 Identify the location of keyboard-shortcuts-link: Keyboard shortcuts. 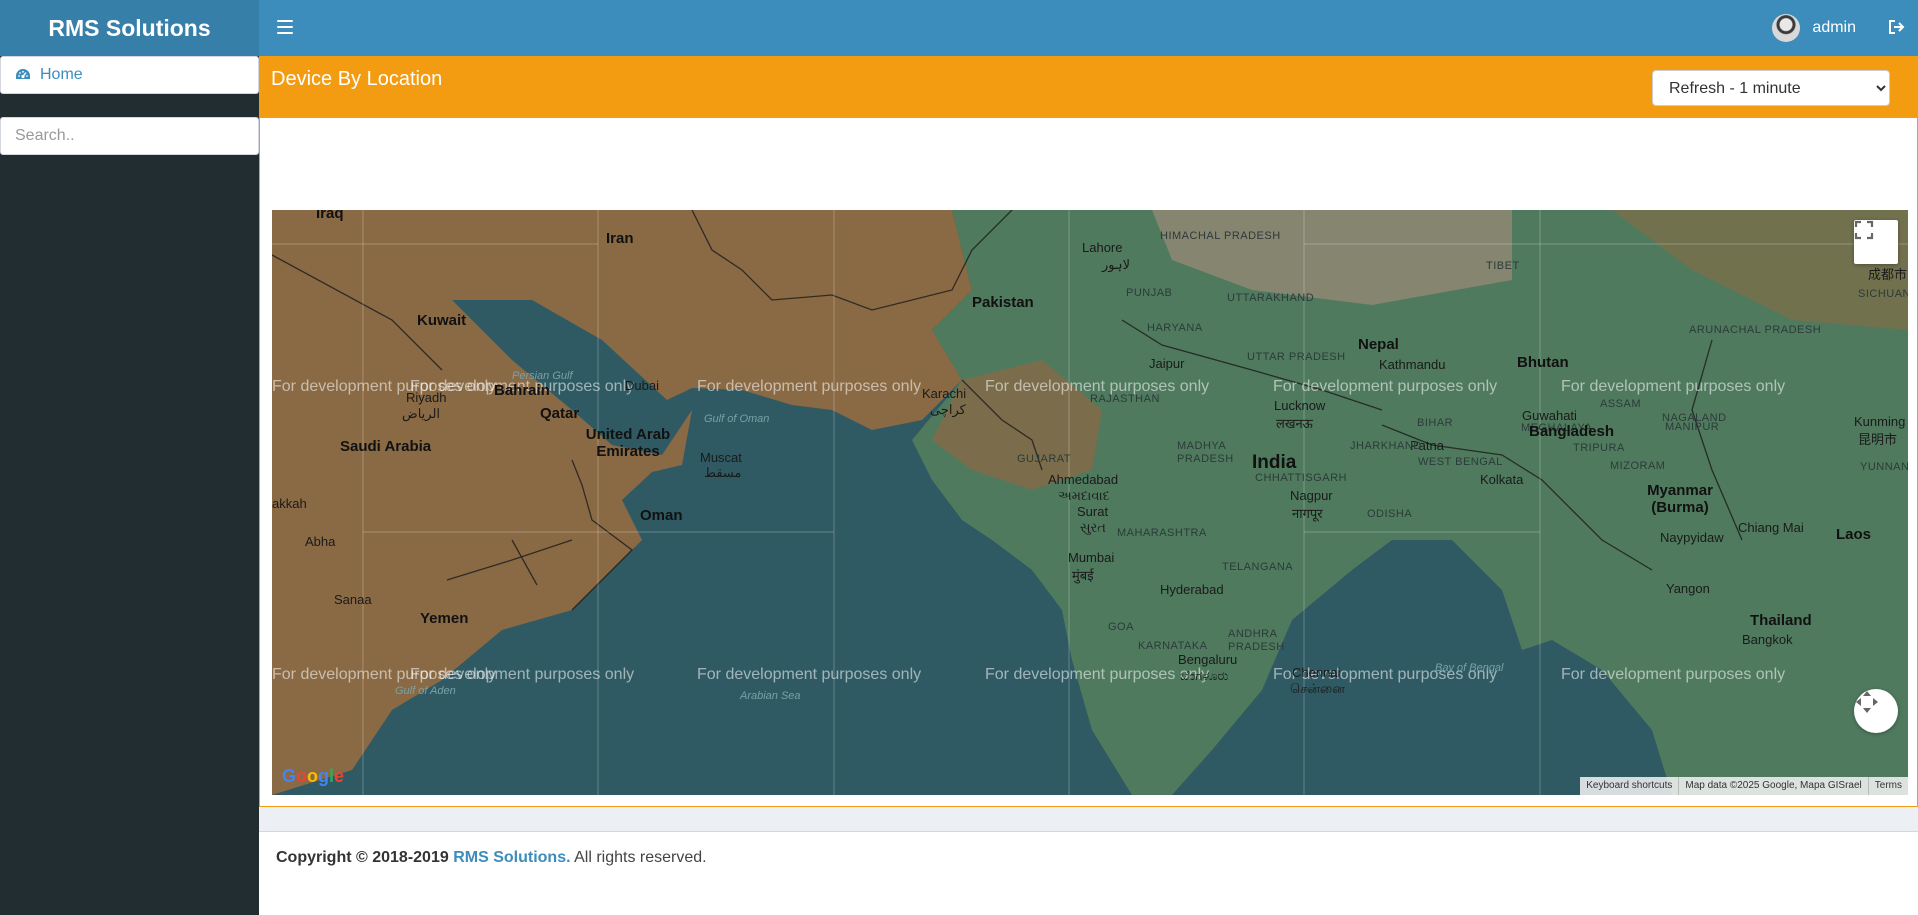
(1629, 786).